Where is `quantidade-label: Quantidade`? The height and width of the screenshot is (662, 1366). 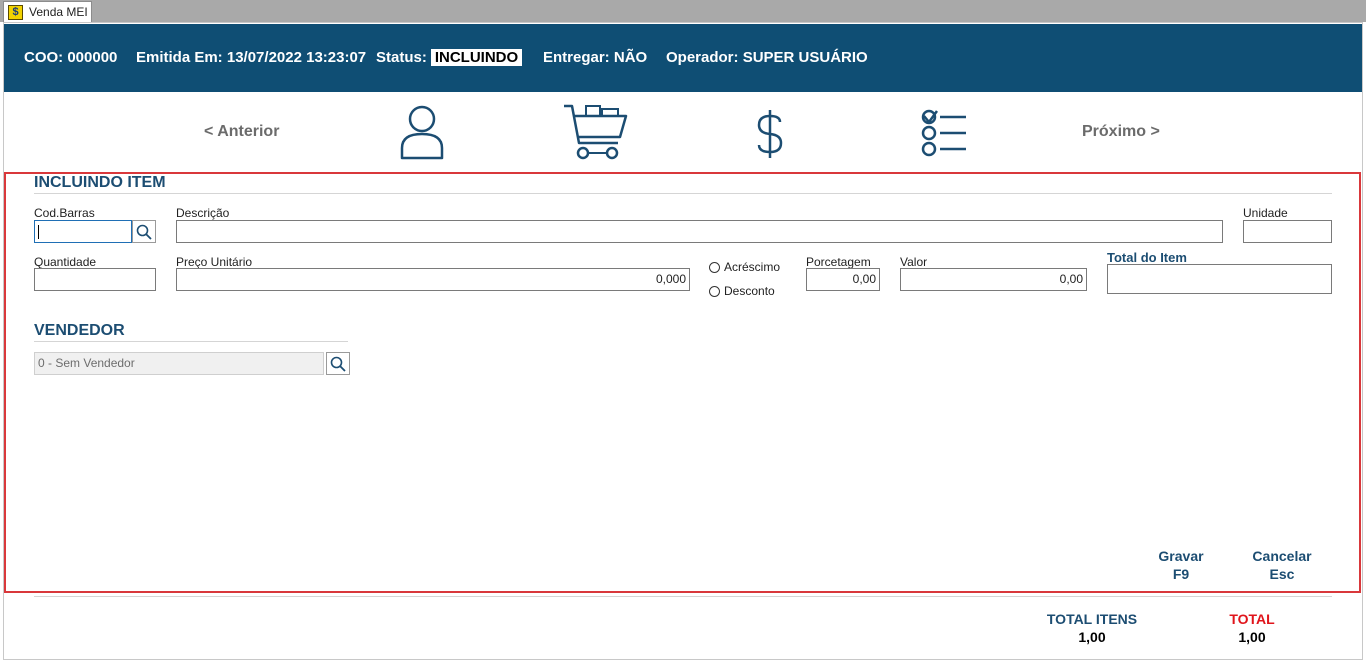
quantidade-label: Quantidade is located at coordinates (65, 262).